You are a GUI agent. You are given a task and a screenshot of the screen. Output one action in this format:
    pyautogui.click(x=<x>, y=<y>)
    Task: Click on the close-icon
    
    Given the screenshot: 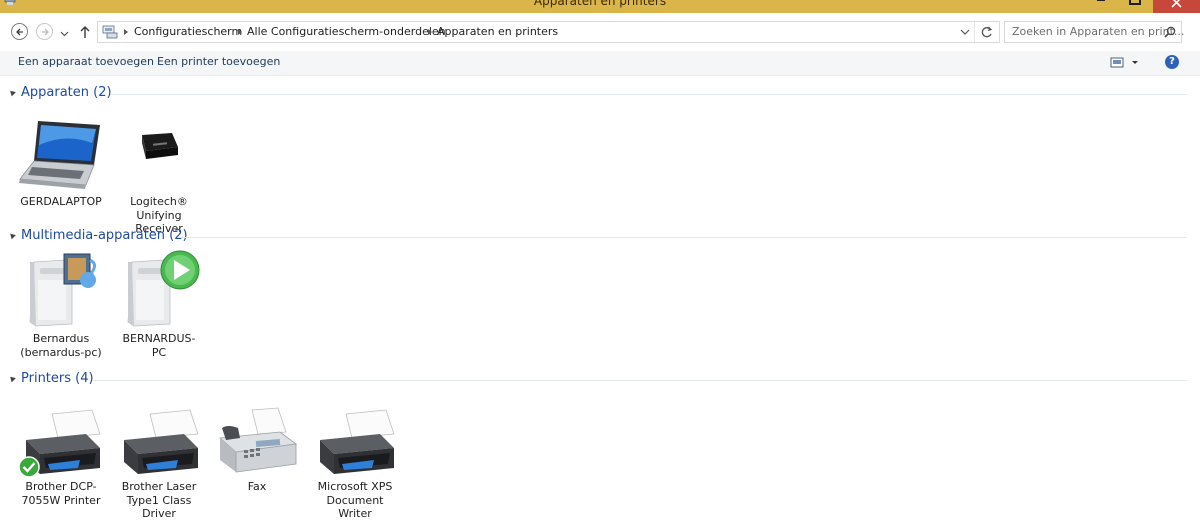 What is the action you would take?
    pyautogui.click(x=1176, y=4)
    